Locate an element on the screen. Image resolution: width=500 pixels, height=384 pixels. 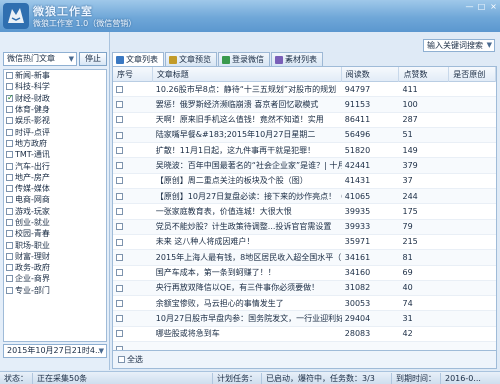
table-row: 未来 这八种人将成因难户！ 35971 215 is located at coordinates (304, 243).